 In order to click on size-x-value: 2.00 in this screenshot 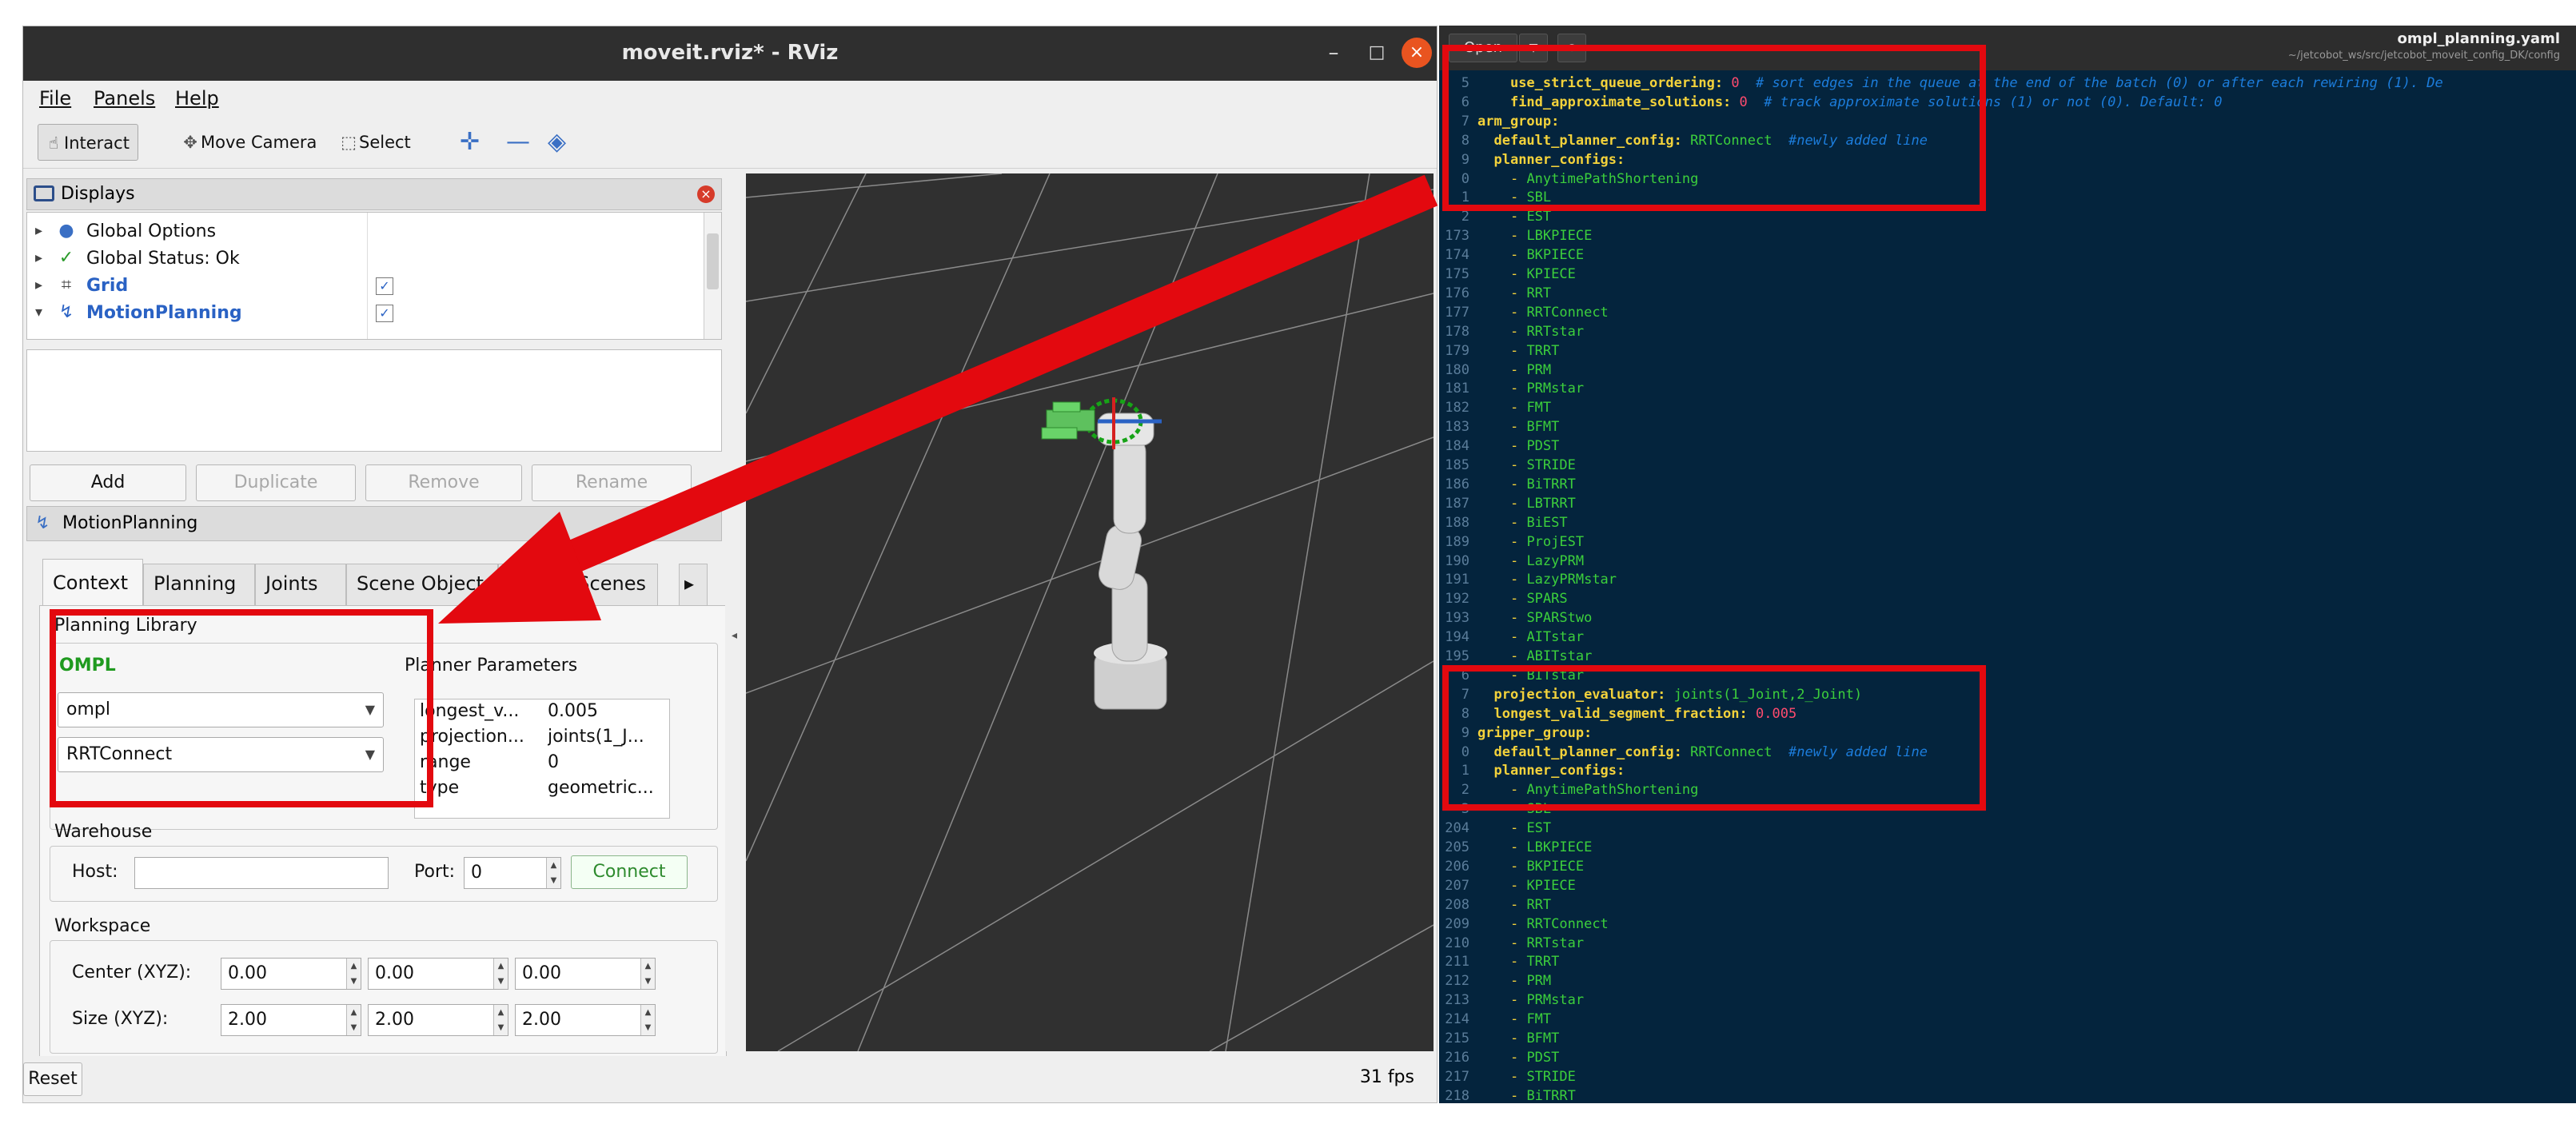, I will do `click(247, 1020)`.